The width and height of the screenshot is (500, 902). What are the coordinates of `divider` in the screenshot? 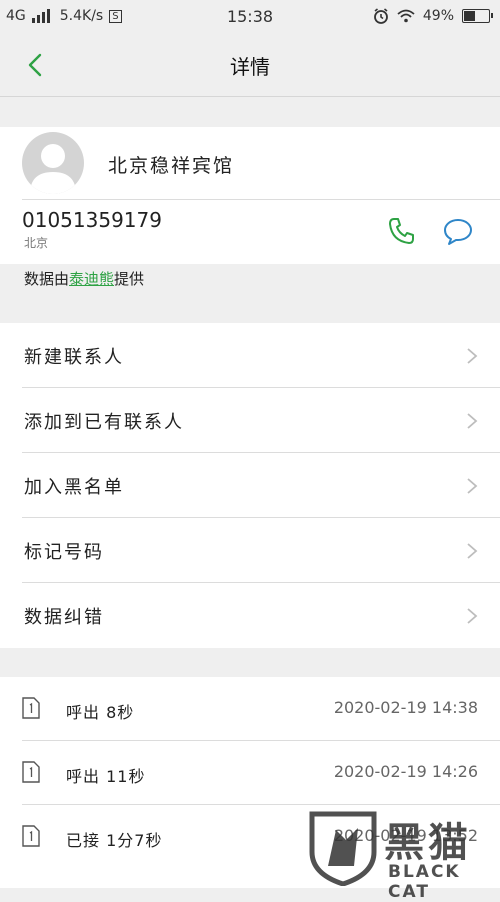 It's located at (261, 199).